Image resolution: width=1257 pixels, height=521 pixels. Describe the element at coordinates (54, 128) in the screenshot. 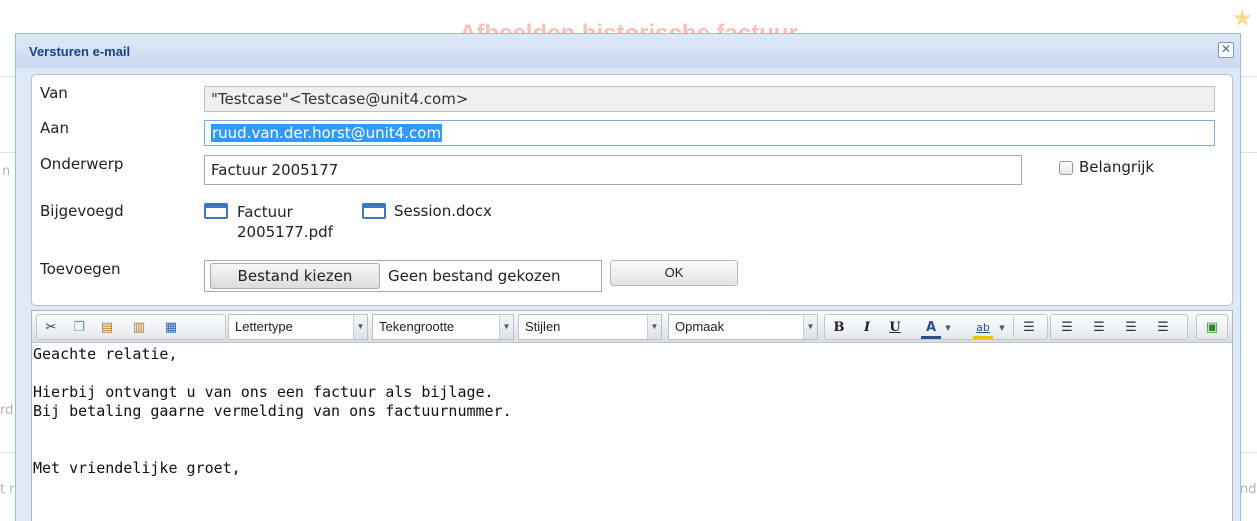

I see `aan-label: Aan` at that location.